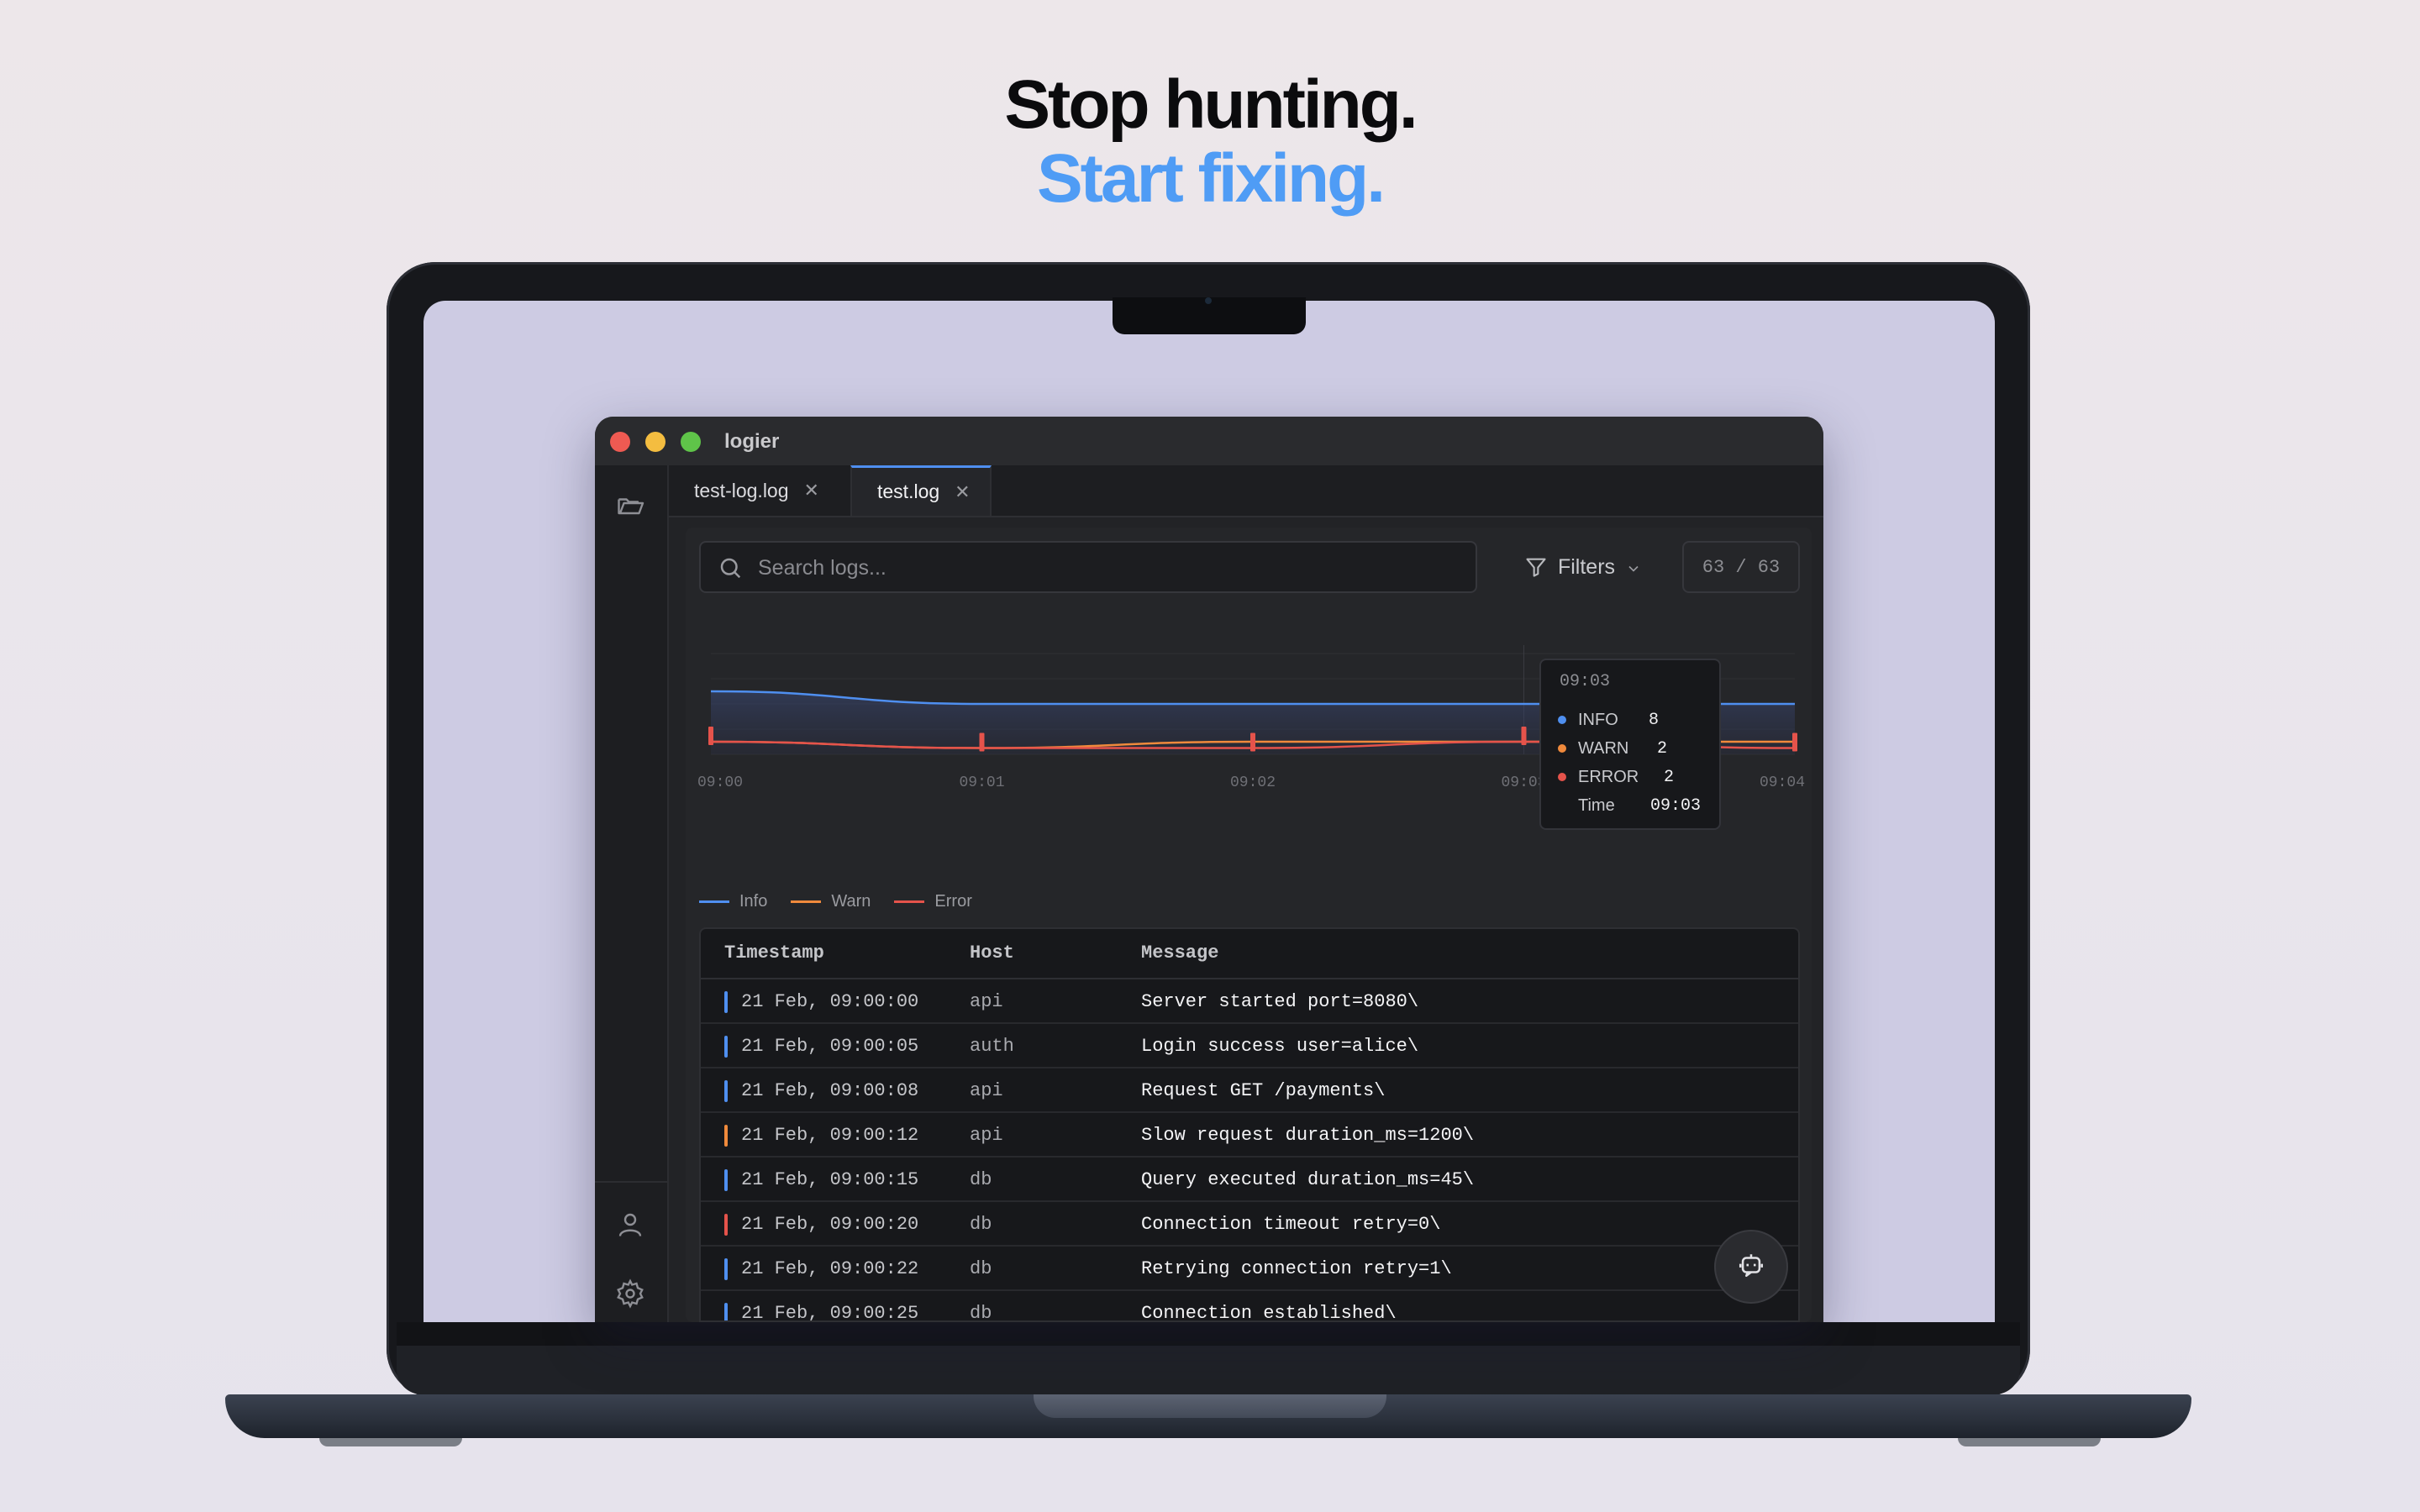 This screenshot has height=1512, width=2420. What do you see at coordinates (753, 901) in the screenshot?
I see `legend-label: Info` at bounding box center [753, 901].